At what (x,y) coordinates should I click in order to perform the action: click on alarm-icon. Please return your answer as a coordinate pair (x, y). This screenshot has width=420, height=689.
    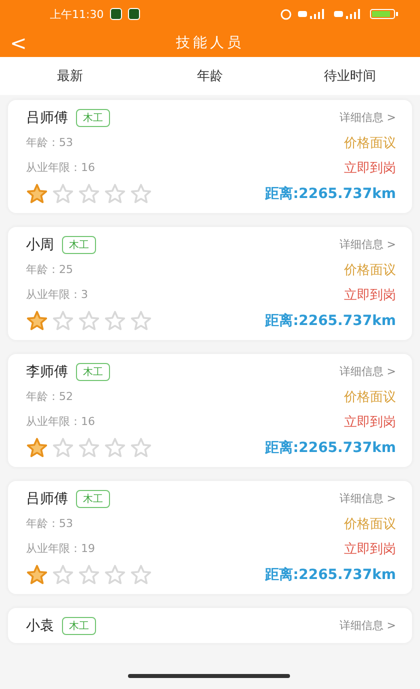
    Looking at the image, I should click on (286, 14).